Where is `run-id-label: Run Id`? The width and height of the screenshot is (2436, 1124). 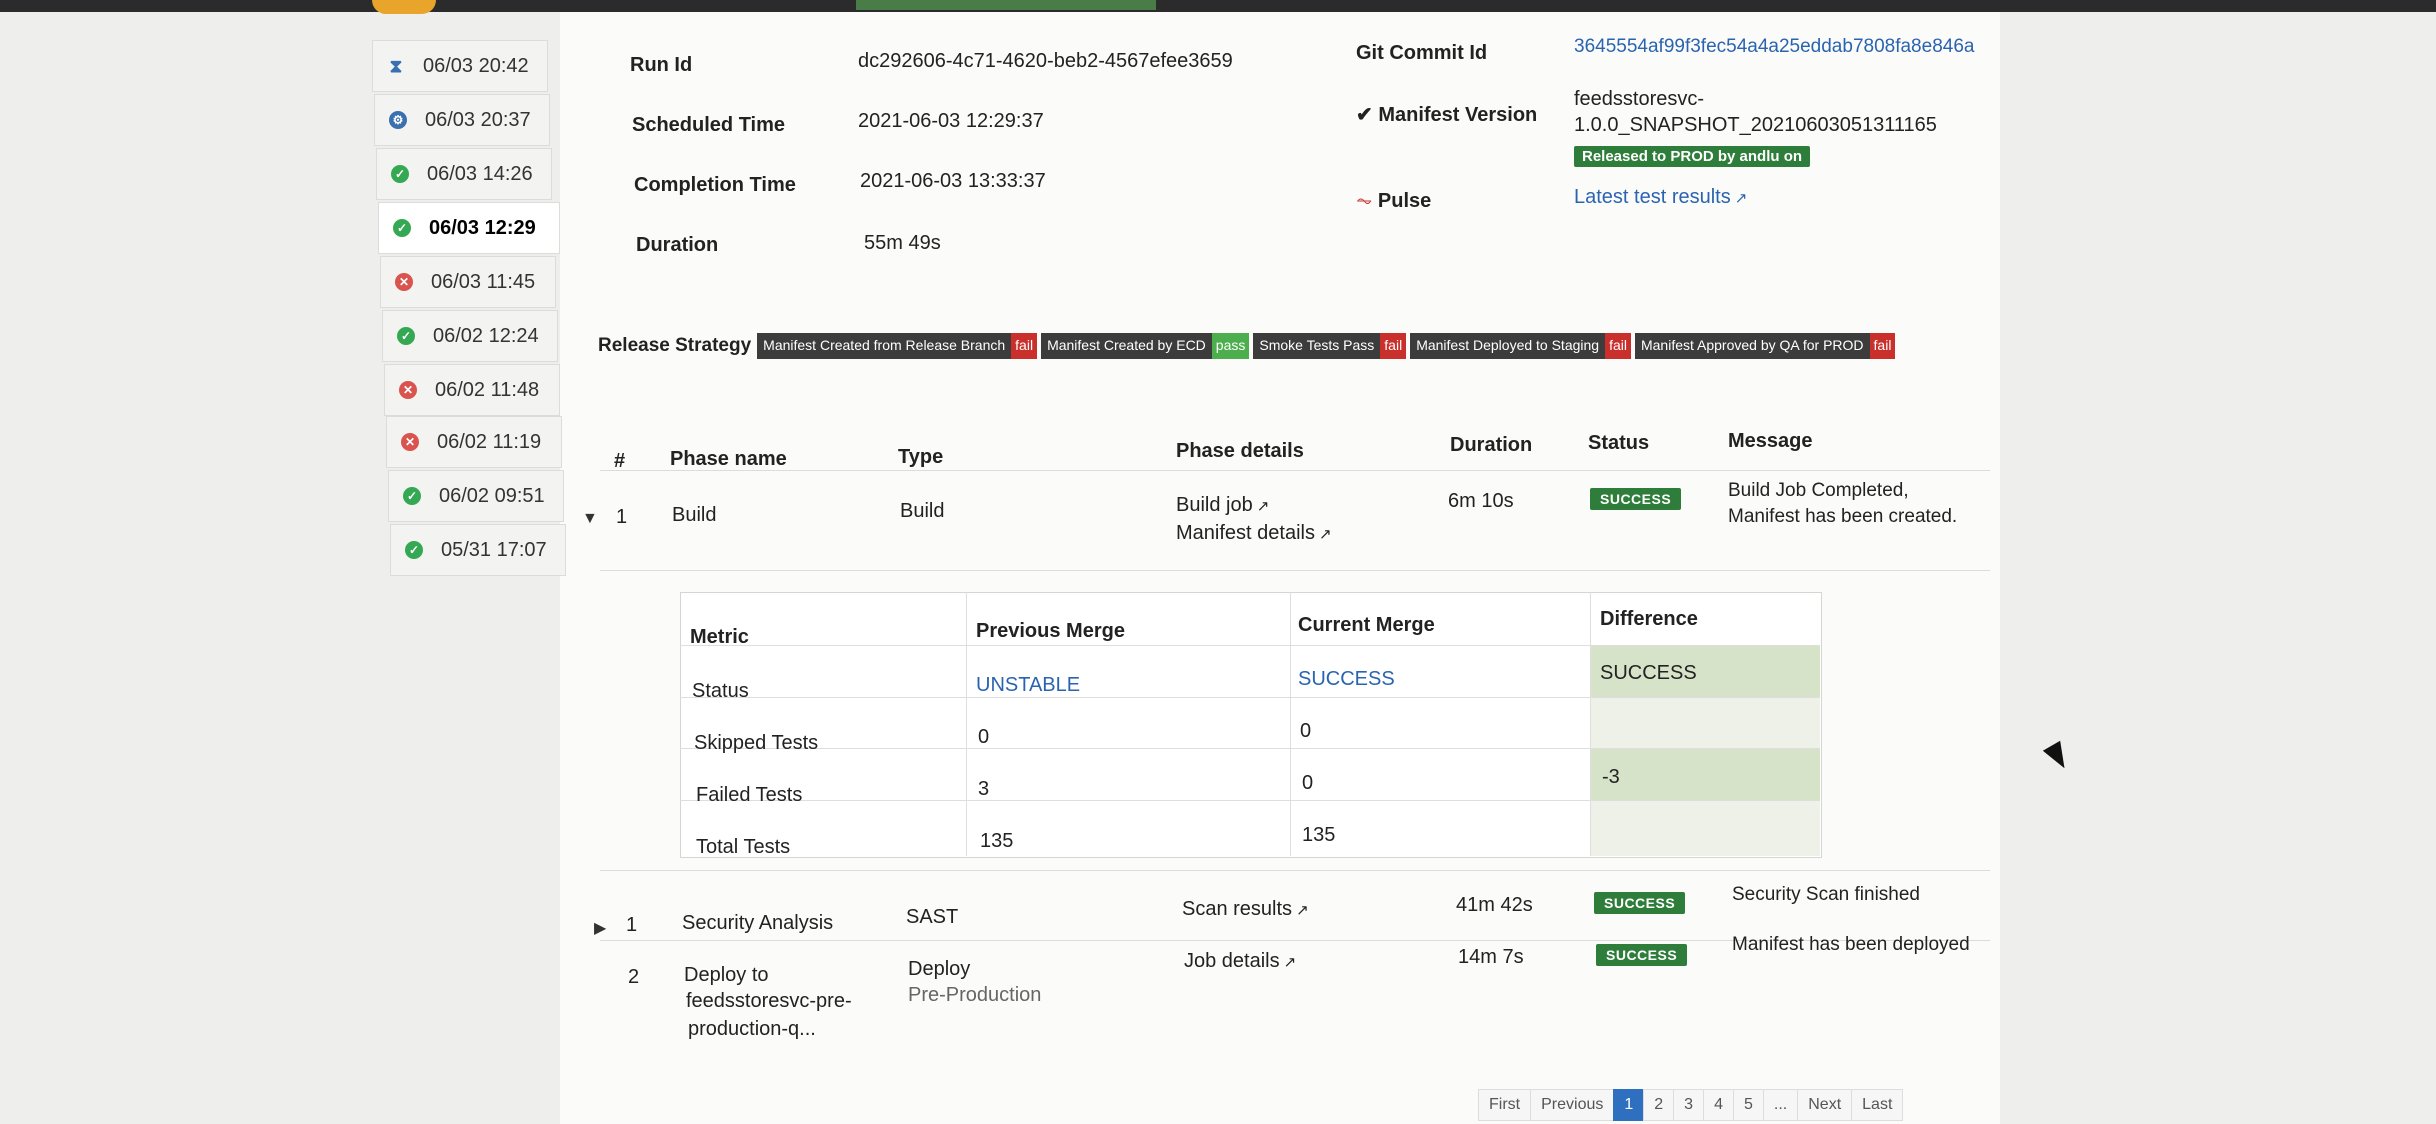 run-id-label: Run Id is located at coordinates (661, 65).